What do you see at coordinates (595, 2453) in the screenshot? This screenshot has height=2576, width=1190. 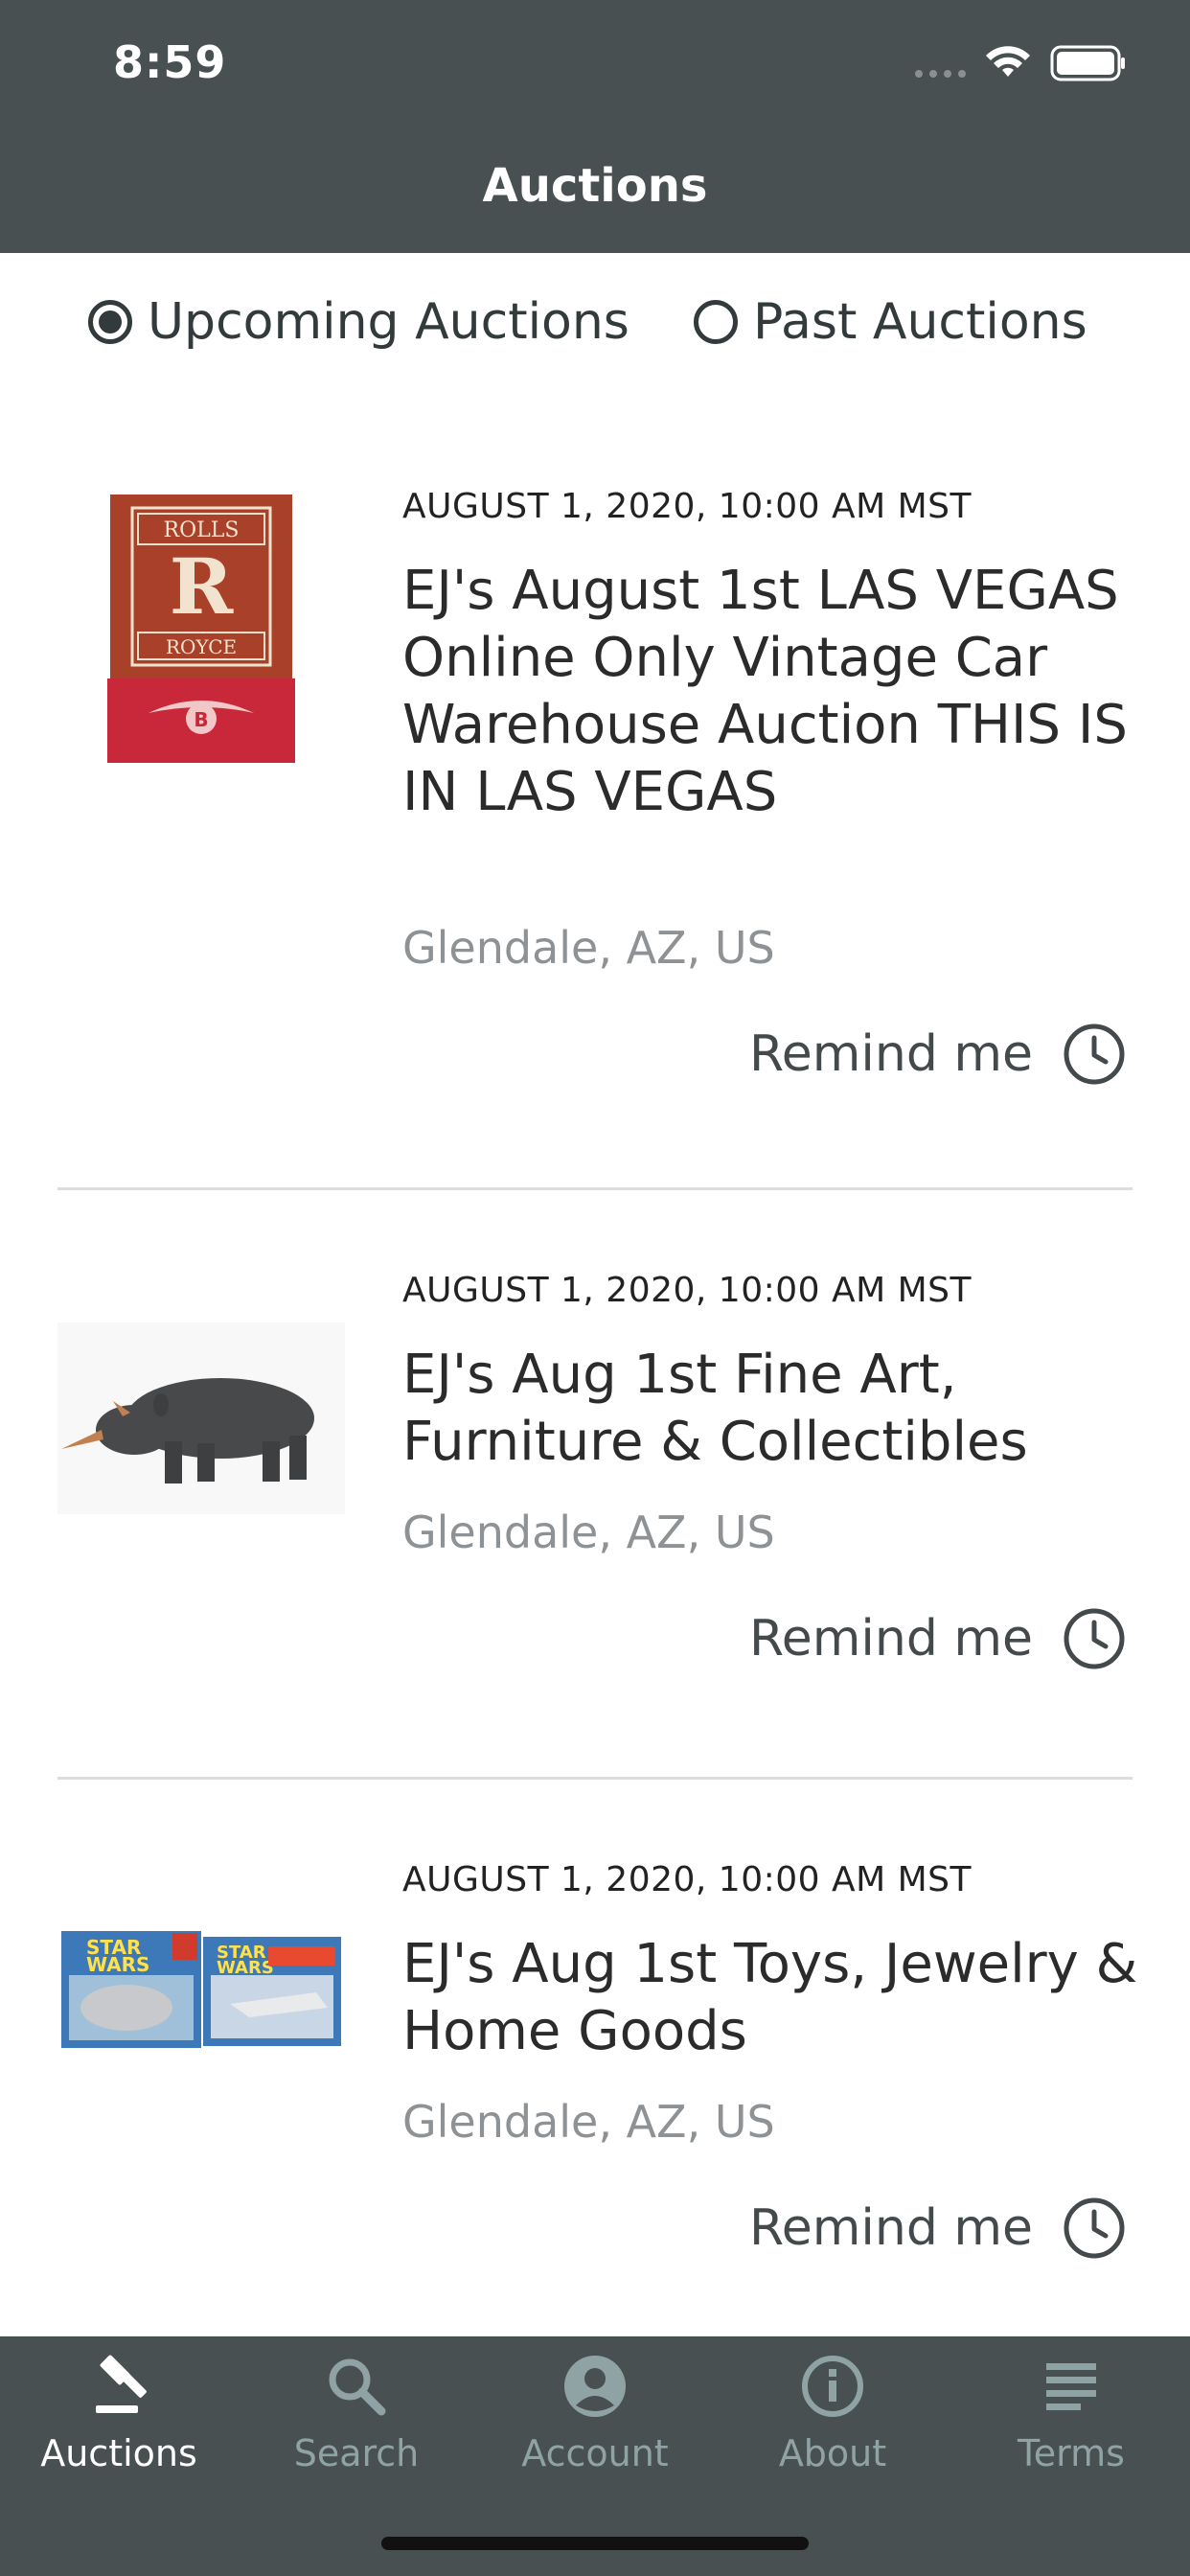 I see `tab-label: Account` at bounding box center [595, 2453].